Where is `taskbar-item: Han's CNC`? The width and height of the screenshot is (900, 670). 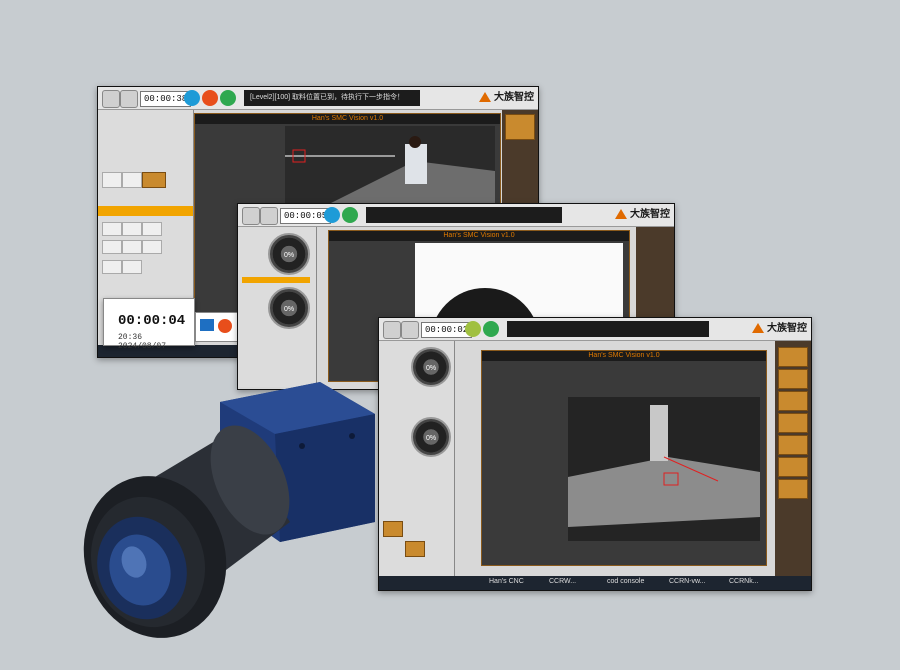
taskbar-item: Han's CNC is located at coordinates (506, 581).